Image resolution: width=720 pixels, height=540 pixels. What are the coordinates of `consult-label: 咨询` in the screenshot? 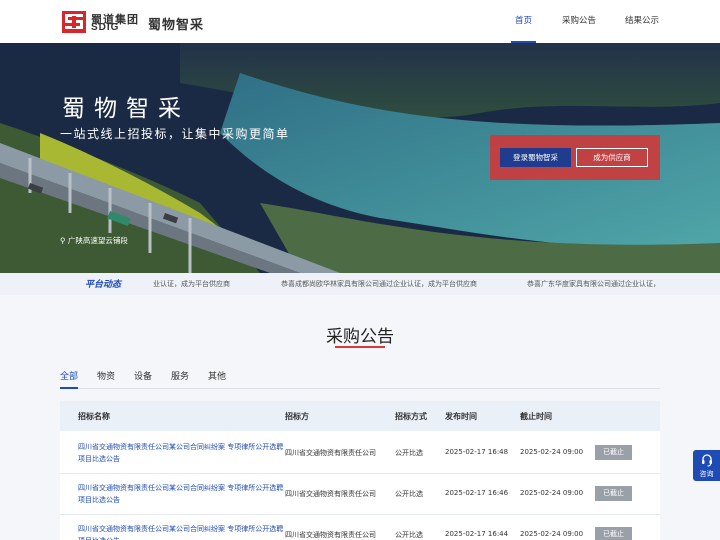 It's located at (706, 474).